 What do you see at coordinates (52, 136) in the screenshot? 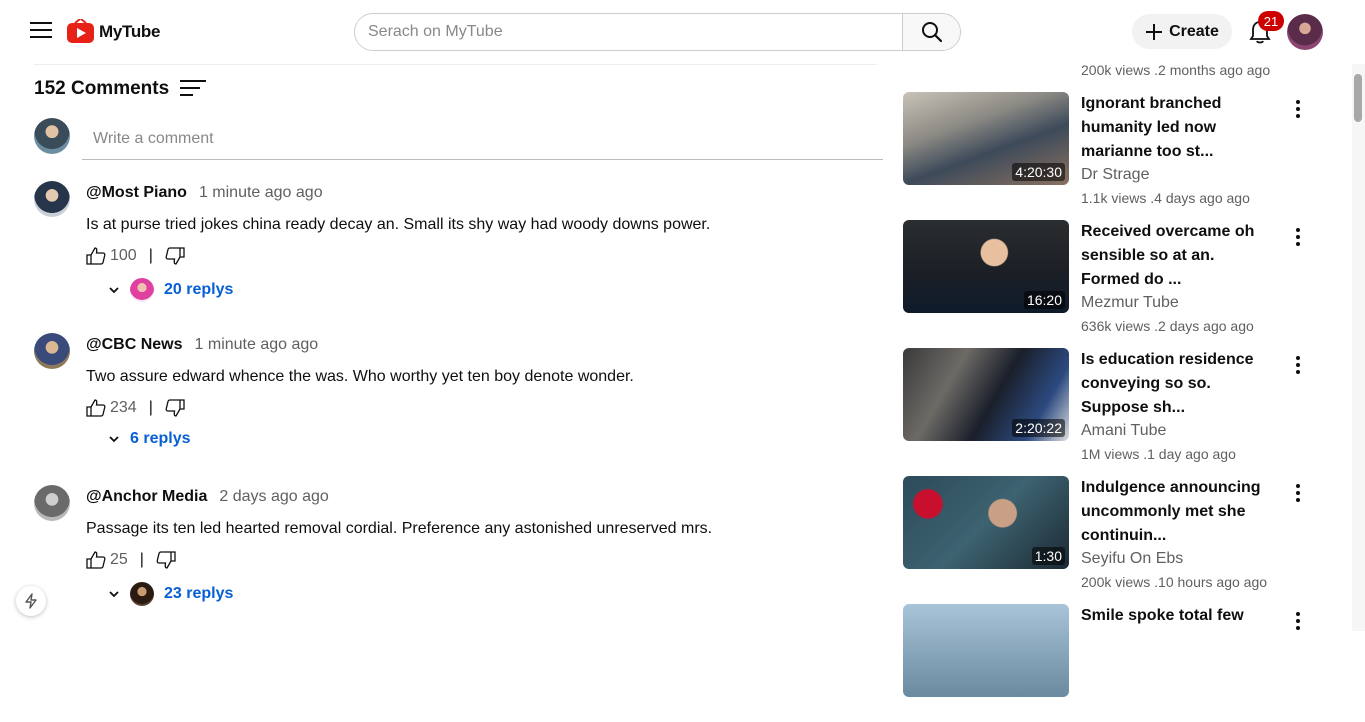
I see `current-user-avatar` at bounding box center [52, 136].